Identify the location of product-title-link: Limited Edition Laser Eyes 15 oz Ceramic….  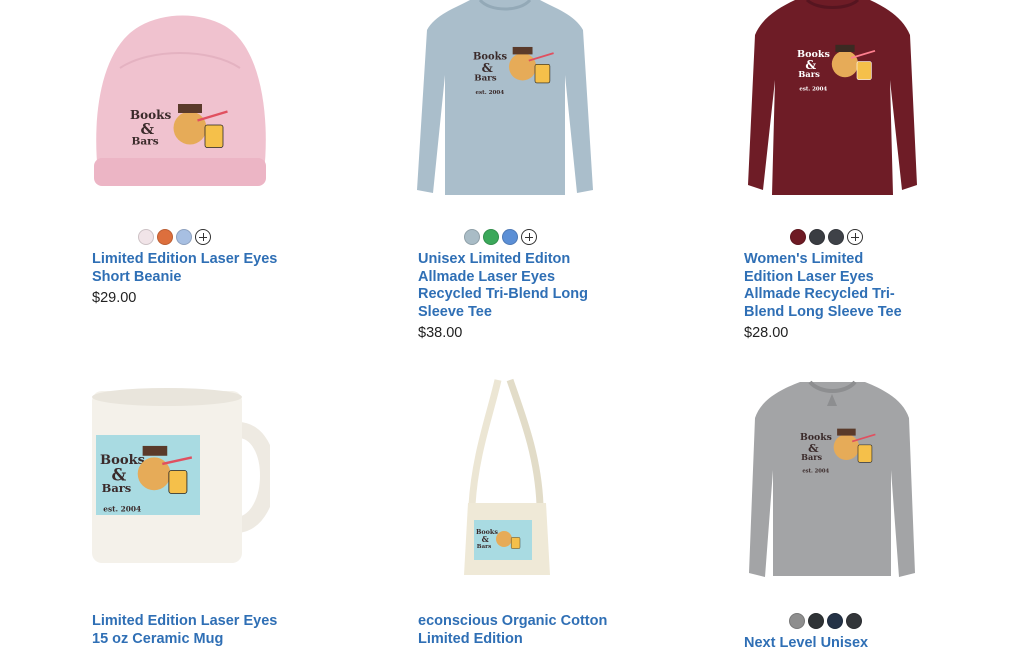
(192, 630).